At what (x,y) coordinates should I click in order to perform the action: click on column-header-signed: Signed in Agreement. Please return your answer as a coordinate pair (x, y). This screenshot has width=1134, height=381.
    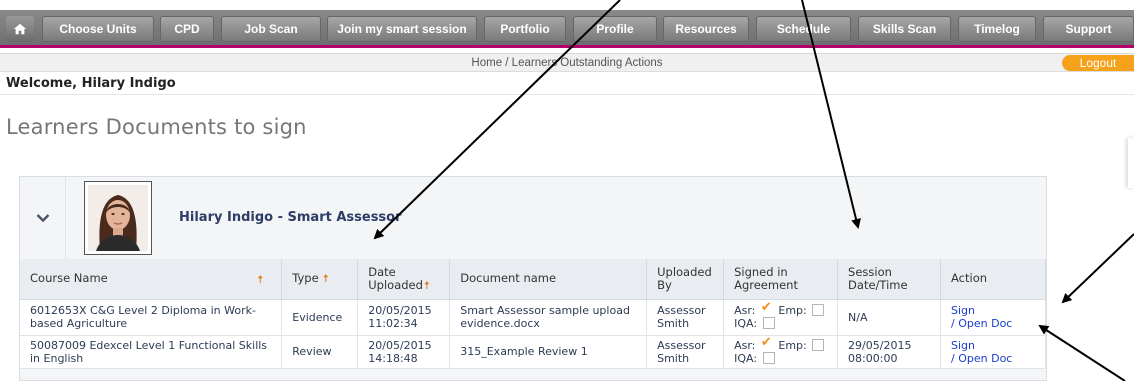
    Looking at the image, I should click on (781, 279).